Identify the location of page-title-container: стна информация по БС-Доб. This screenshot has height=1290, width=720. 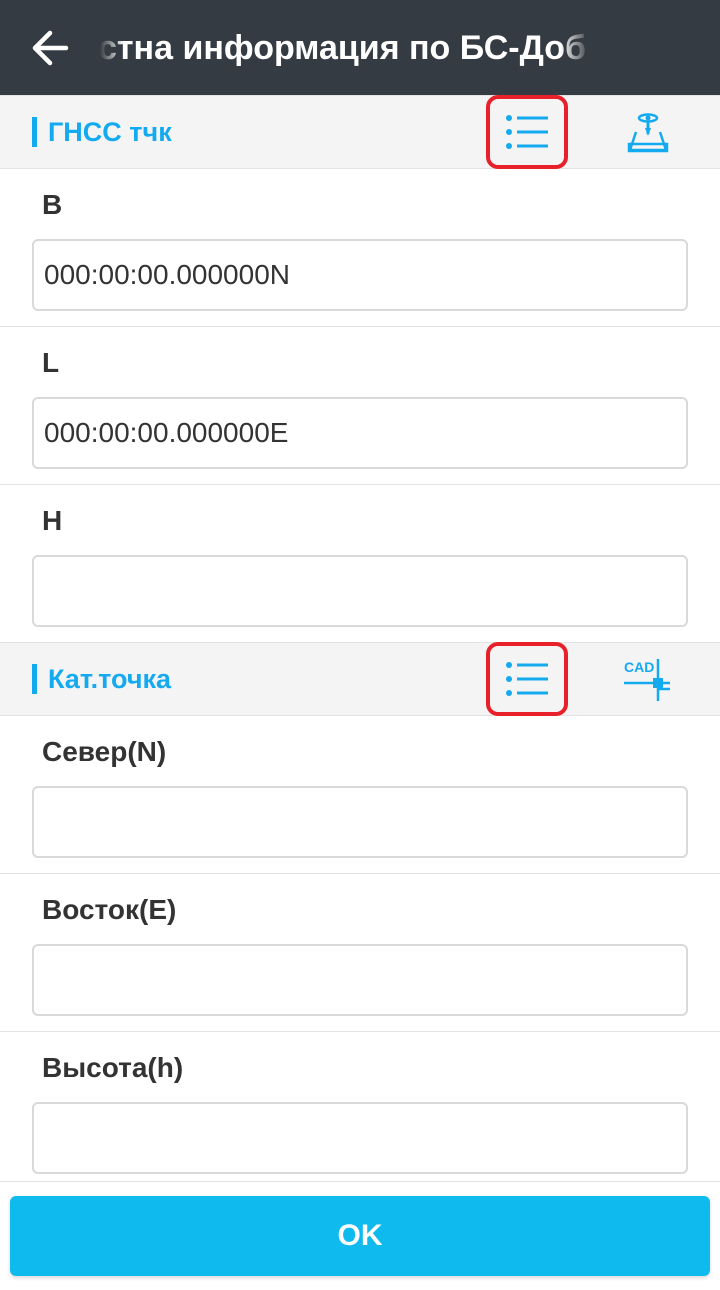
(345, 48).